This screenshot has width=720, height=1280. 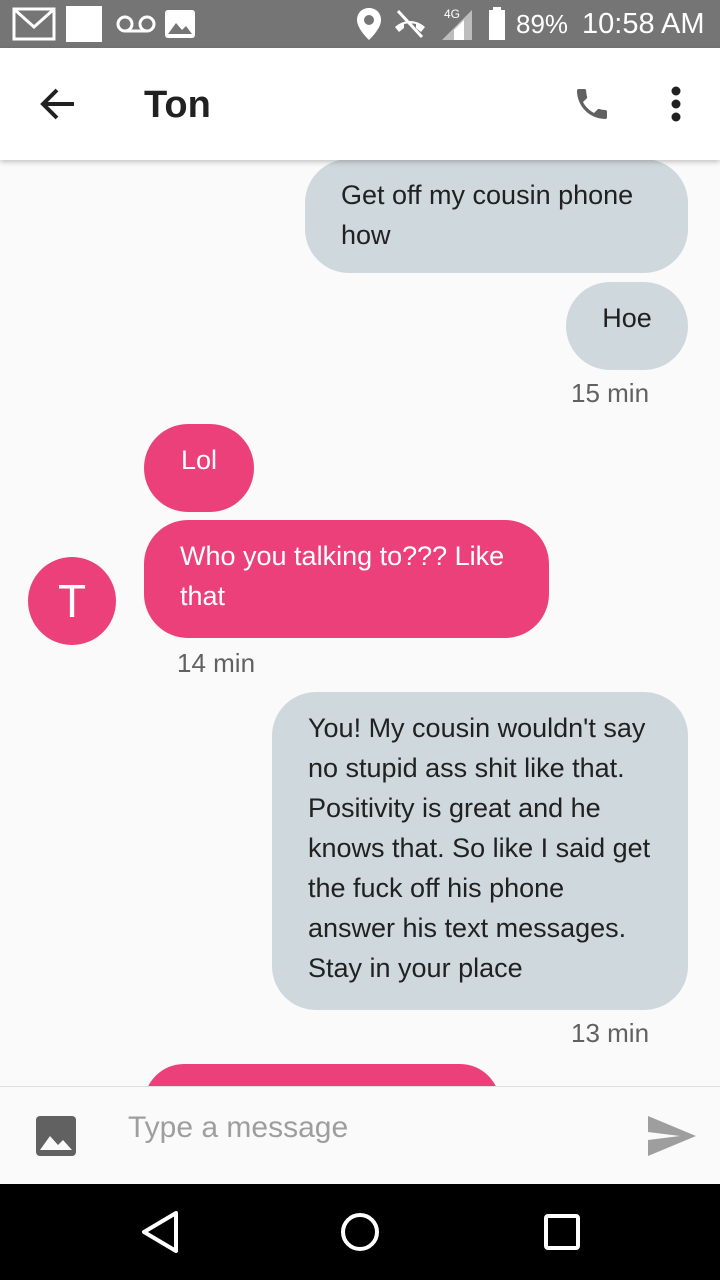 I want to click on no-call-icon, so click(x=410, y=24).